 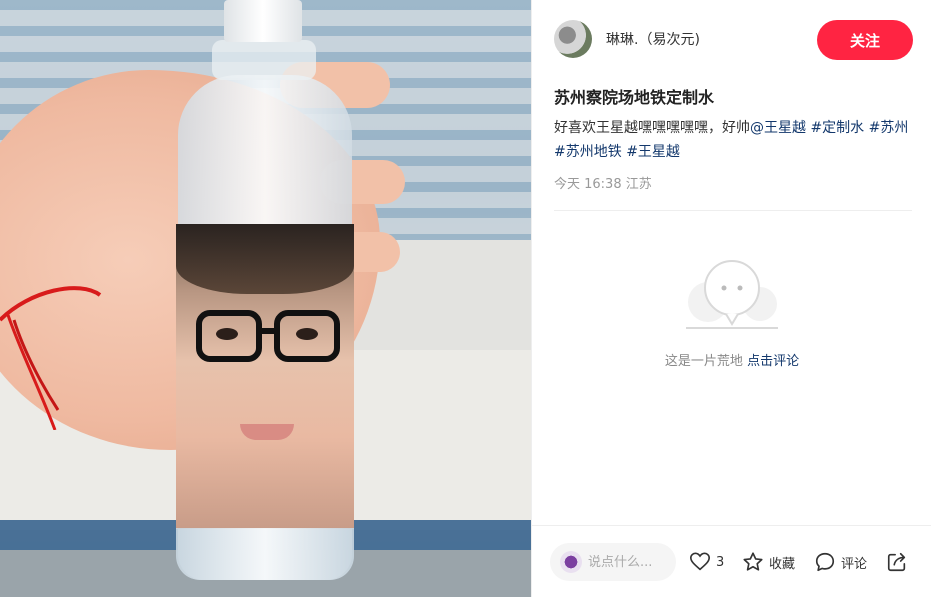 I want to click on favorite-label: 收藏, so click(x=782, y=564).